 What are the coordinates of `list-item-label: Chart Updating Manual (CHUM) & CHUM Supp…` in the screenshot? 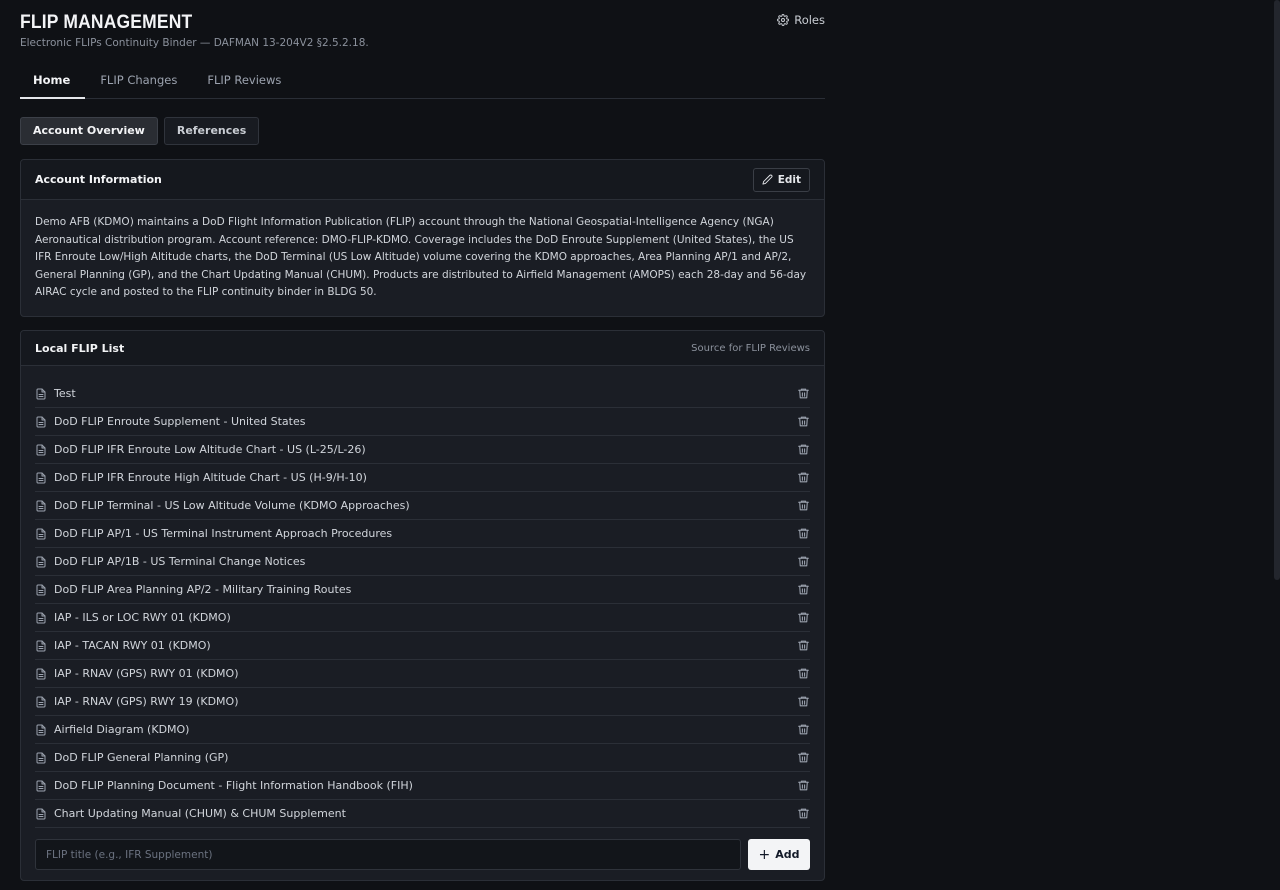 It's located at (200, 813).